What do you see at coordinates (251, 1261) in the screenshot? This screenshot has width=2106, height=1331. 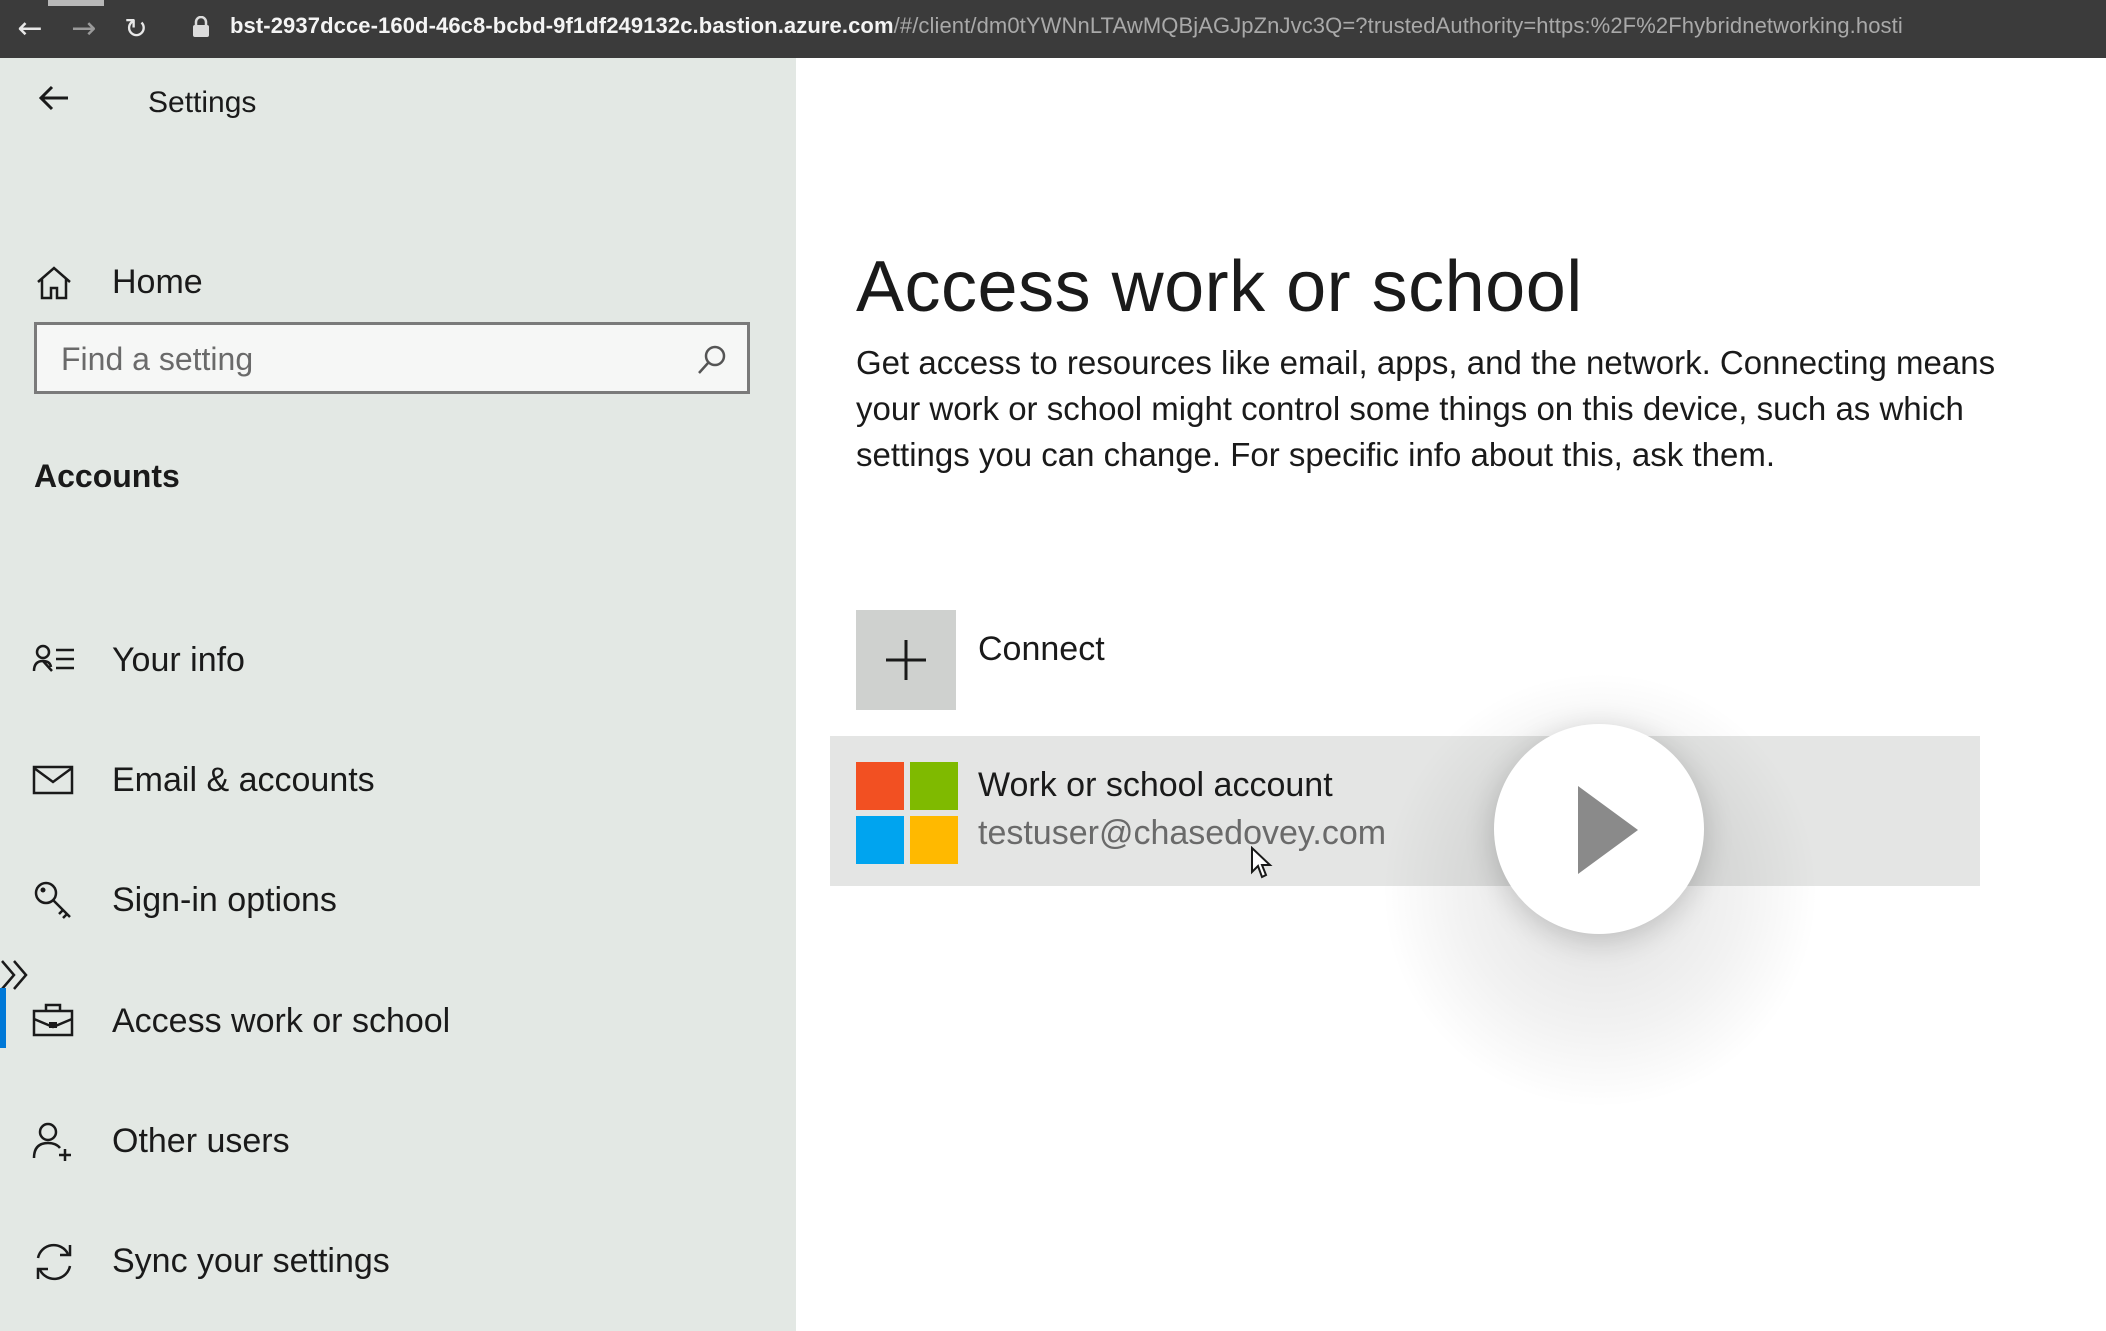 I see `sidebar-item-label: Sync your settings` at bounding box center [251, 1261].